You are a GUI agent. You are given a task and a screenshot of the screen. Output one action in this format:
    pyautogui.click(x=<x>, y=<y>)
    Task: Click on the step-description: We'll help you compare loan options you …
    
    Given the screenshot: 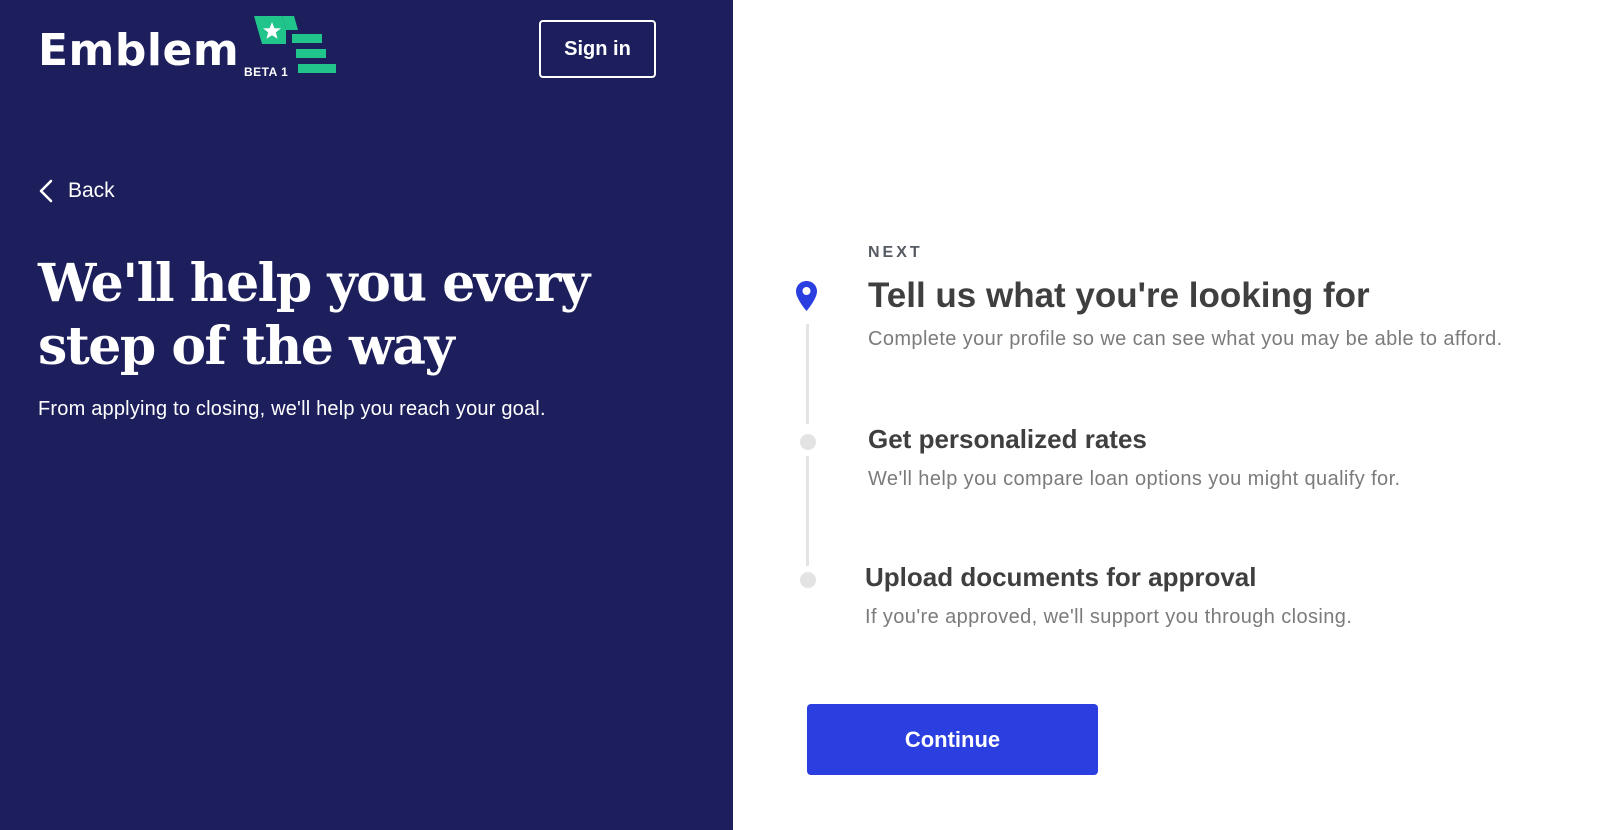 What is the action you would take?
    pyautogui.click(x=1134, y=479)
    